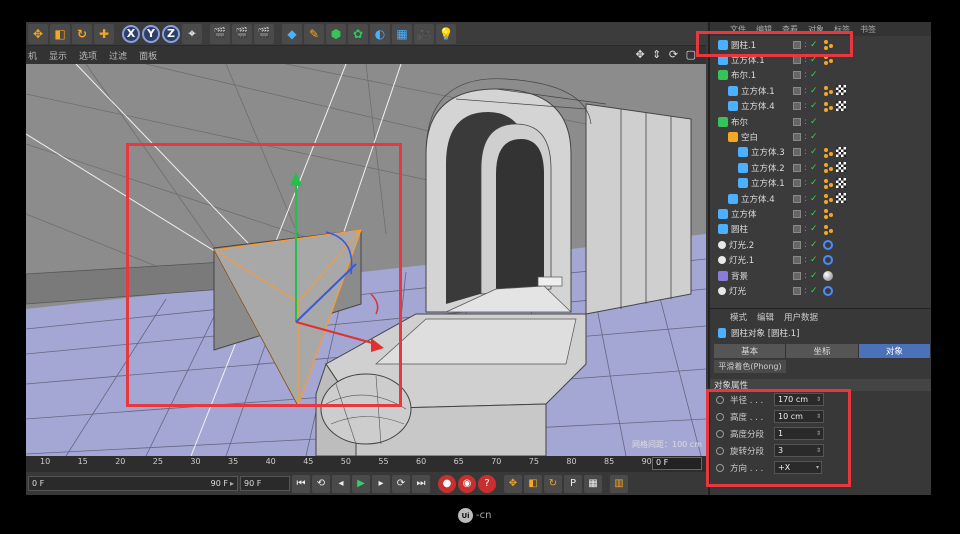 The height and width of the screenshot is (534, 960). I want to click on tab-coordinates: 坐标, so click(822, 351).